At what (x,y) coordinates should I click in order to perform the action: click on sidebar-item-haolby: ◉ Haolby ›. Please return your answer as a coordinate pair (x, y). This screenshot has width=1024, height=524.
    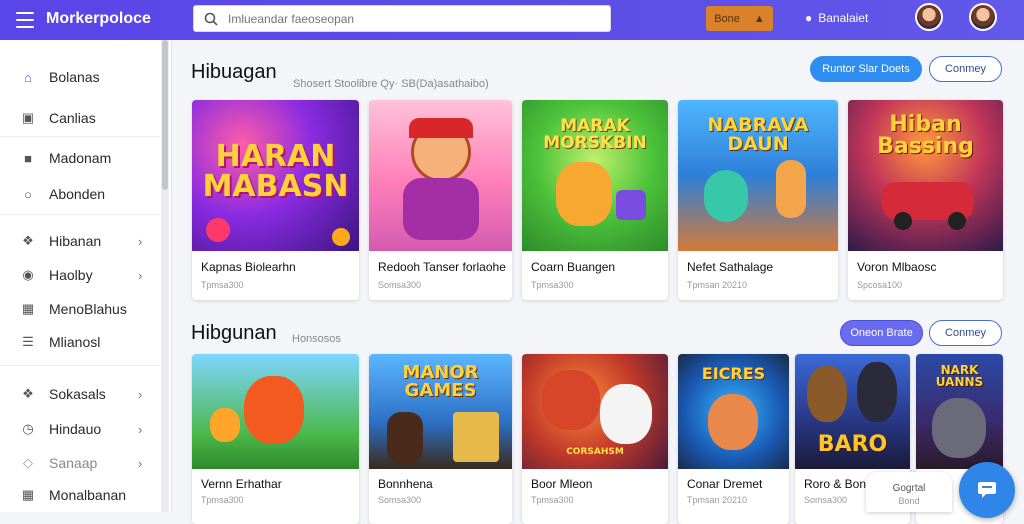
    Looking at the image, I should click on (80, 275).